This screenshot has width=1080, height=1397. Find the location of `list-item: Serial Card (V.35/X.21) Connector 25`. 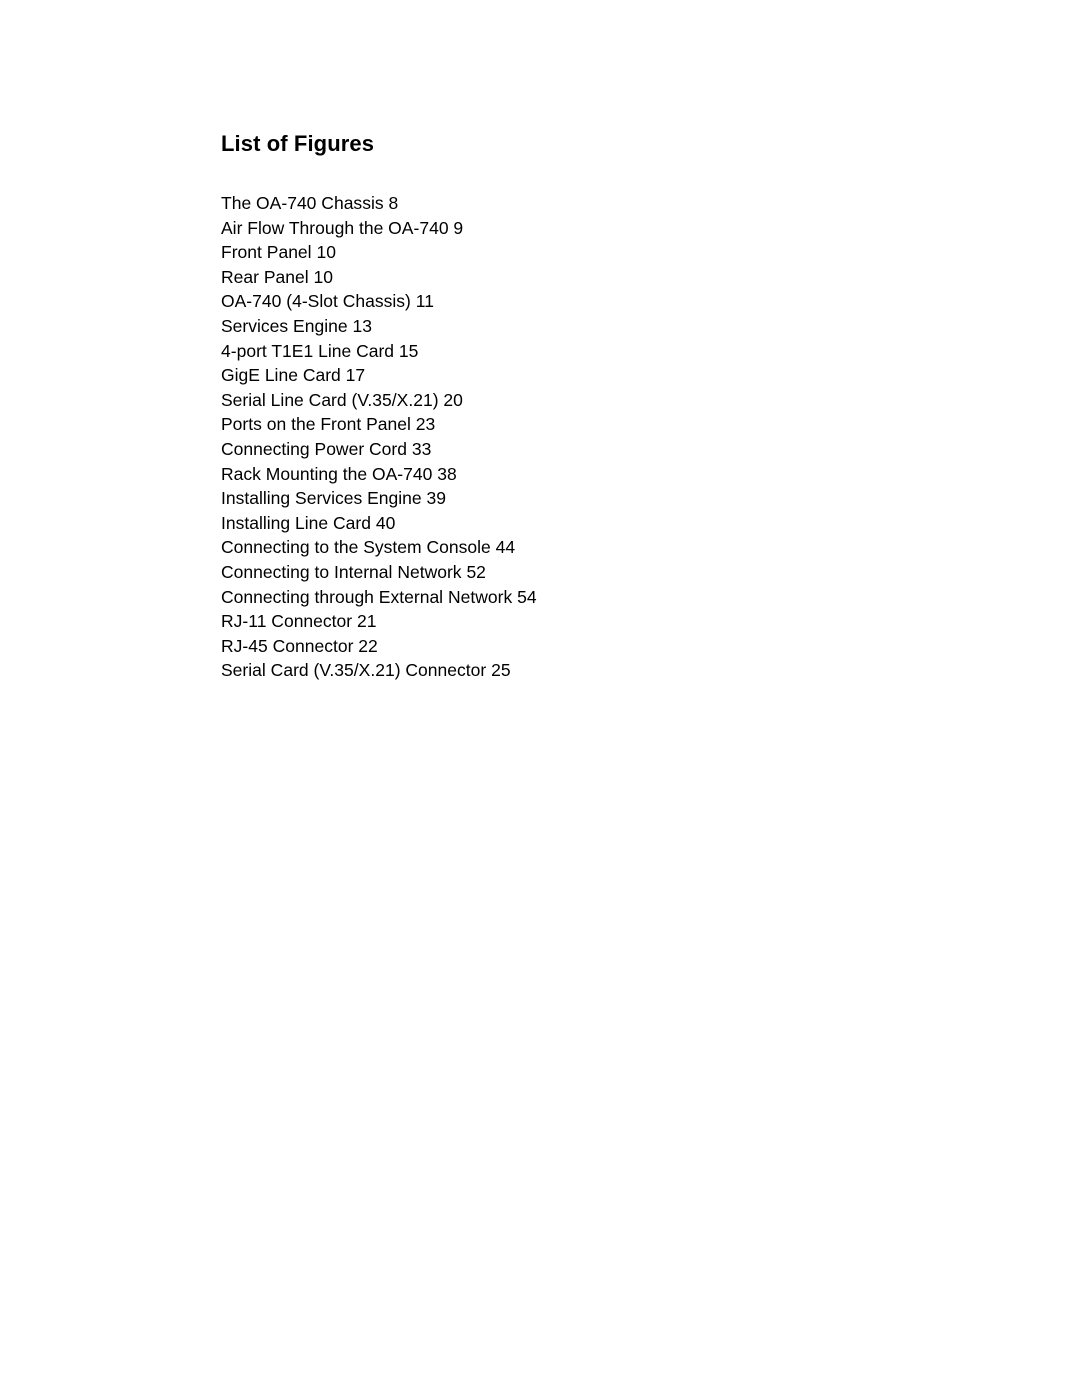

list-item: Serial Card (V.35/X.21) Connector 25 is located at coordinates (366, 670).